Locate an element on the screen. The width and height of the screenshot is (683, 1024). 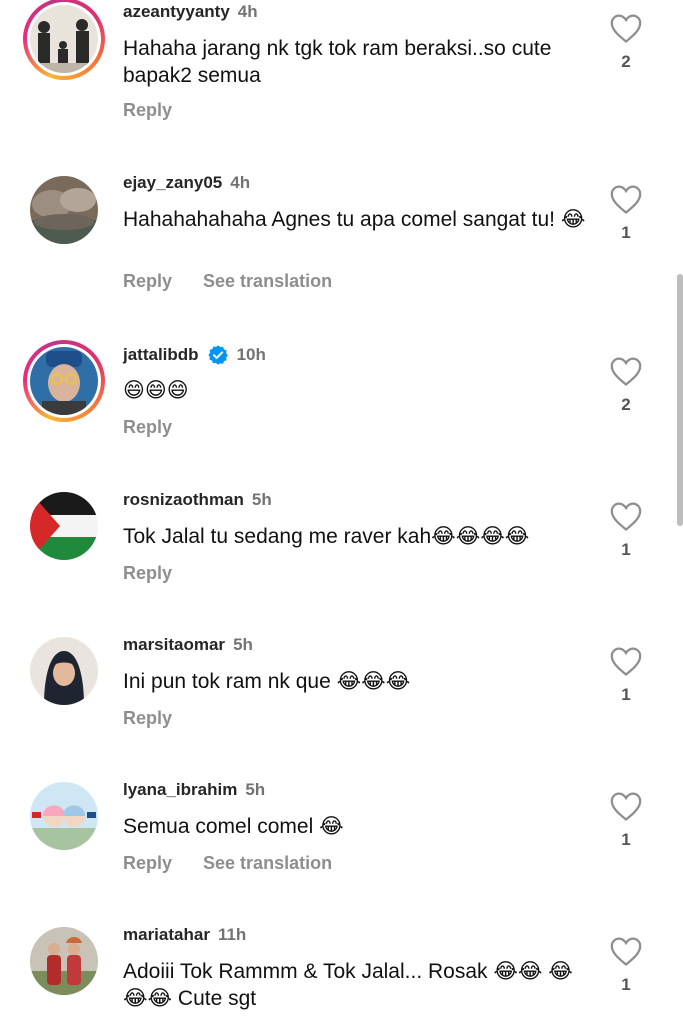
comment-meta: mariatahar 11h is located at coordinates (184, 935).